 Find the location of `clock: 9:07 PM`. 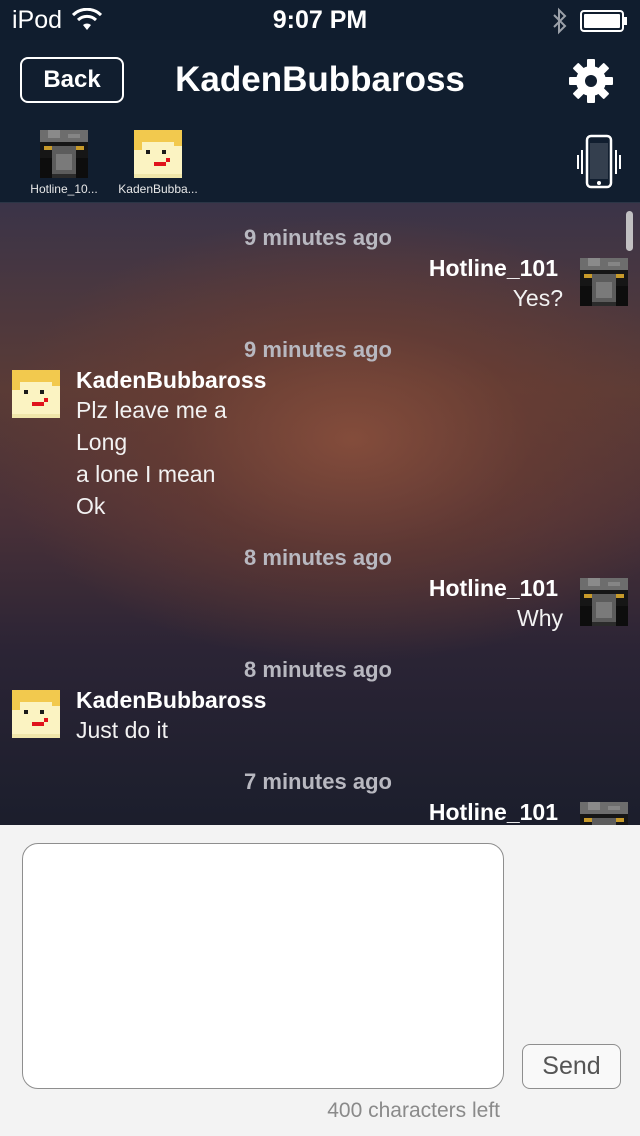

clock: 9:07 PM is located at coordinates (320, 20).